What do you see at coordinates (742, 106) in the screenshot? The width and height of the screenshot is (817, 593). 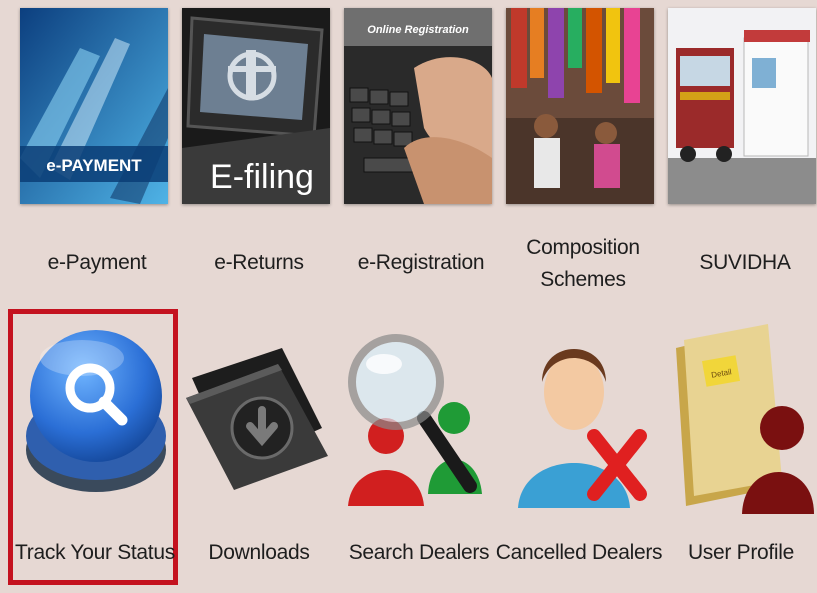 I see `suvidha-image` at bounding box center [742, 106].